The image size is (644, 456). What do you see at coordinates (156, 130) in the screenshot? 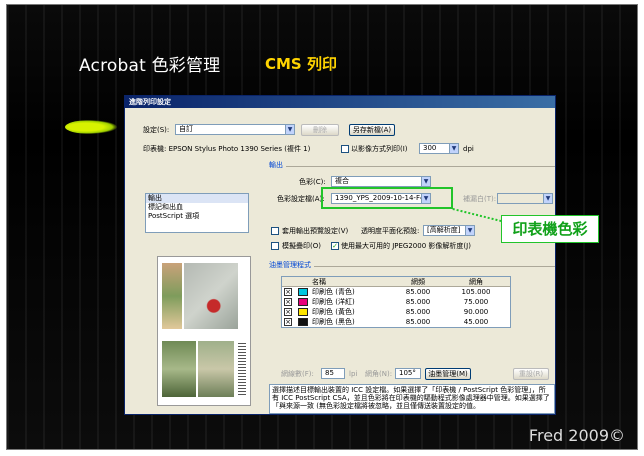
I see `preset-label: 設定(S):` at bounding box center [156, 130].